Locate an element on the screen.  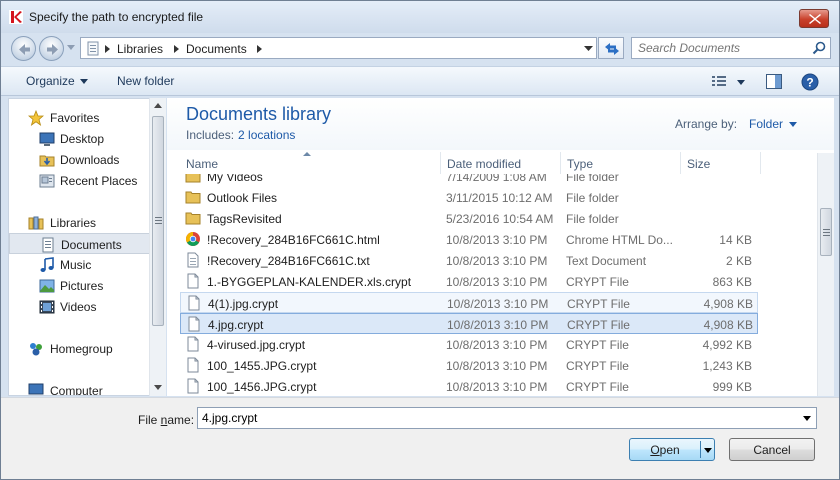
arrange-by-dropdown: Folder is located at coordinates (773, 124).